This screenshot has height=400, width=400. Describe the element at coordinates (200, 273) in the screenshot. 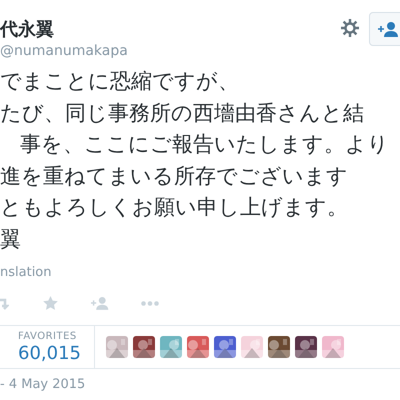

I see `translate-link: nslation` at that location.